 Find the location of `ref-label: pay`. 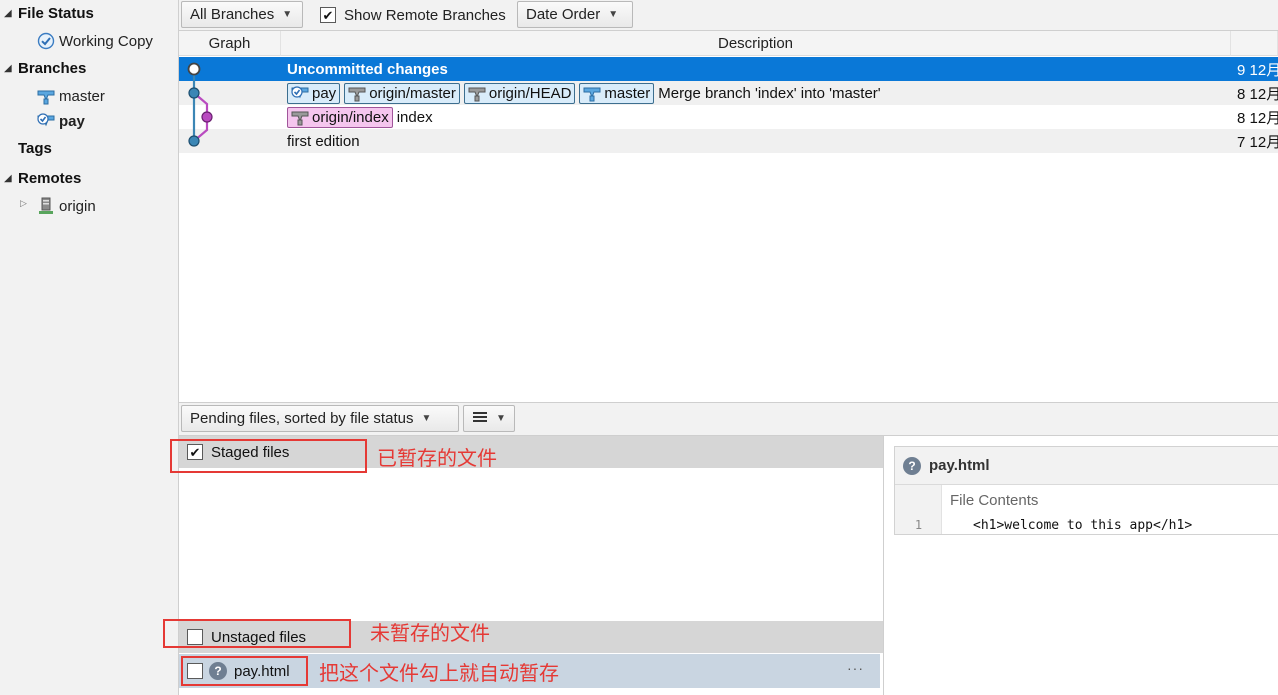

ref-label: pay is located at coordinates (324, 93).